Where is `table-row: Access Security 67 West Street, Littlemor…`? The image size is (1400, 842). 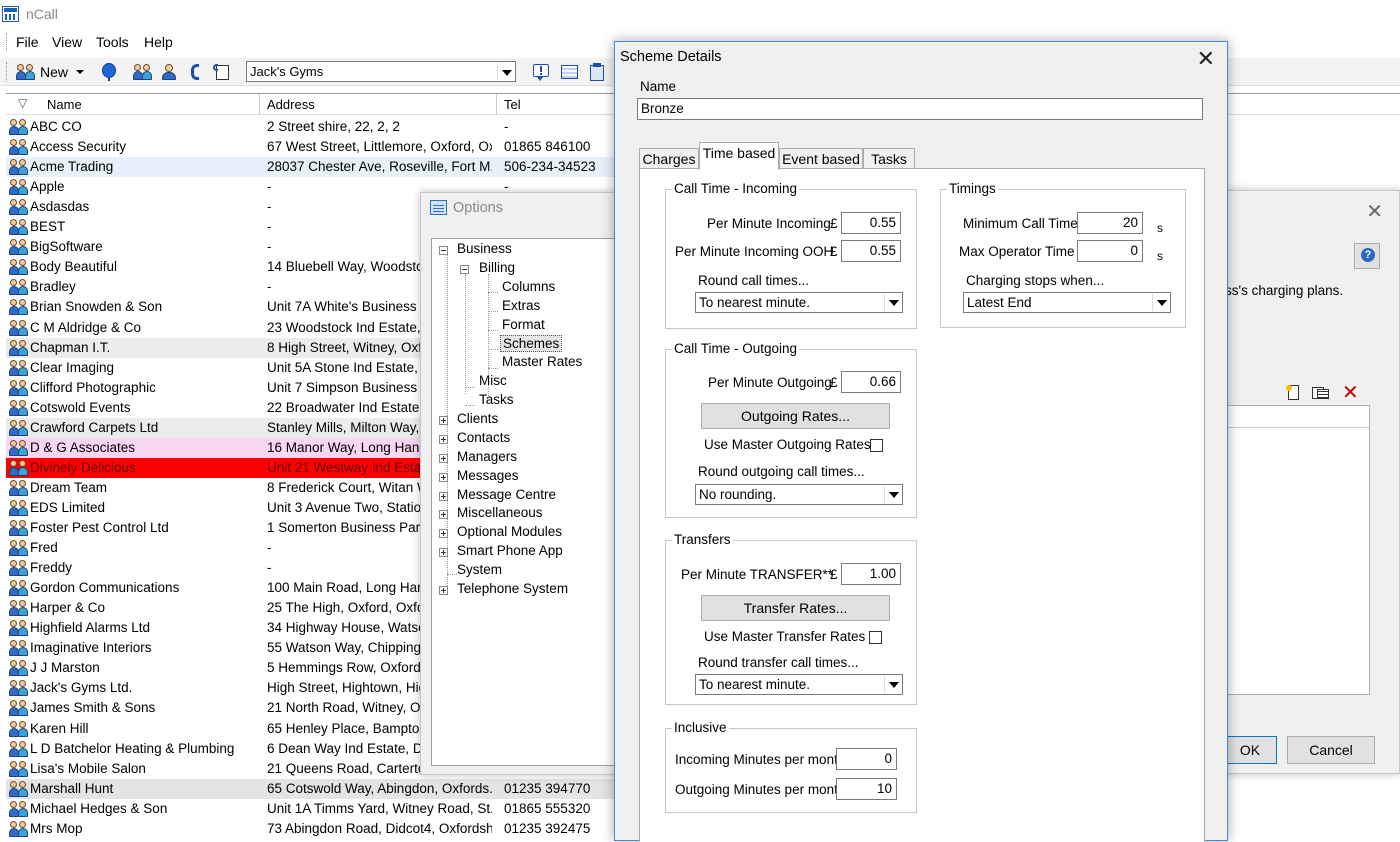 table-row: Access Security 67 West Street, Littlemor… is located at coordinates (316, 147).